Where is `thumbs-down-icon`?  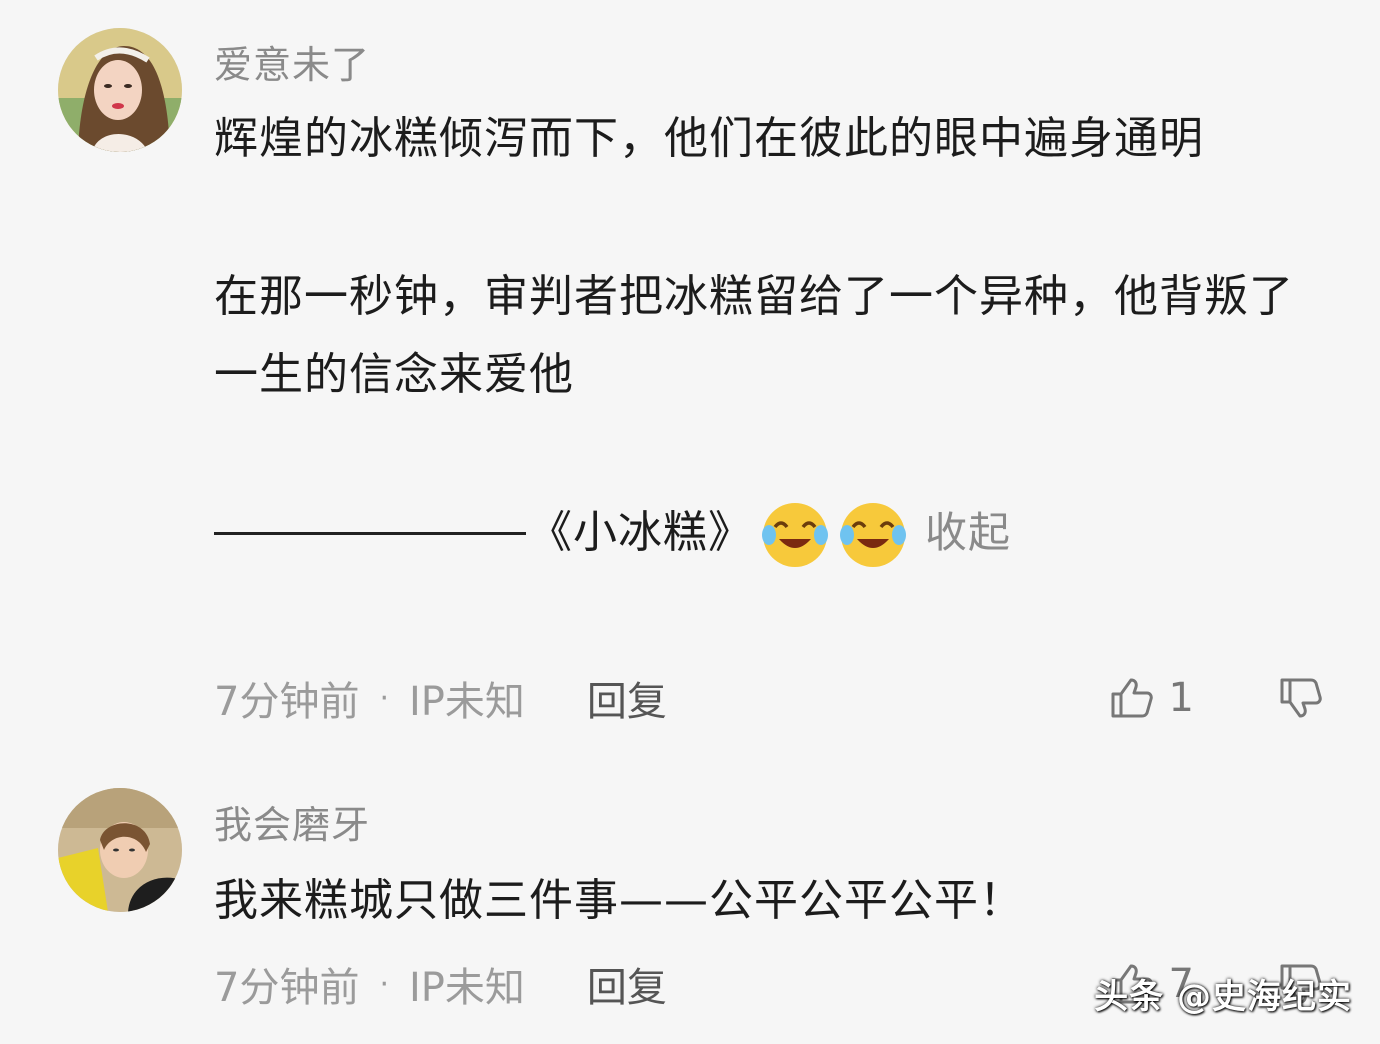
thumbs-down-icon is located at coordinates (1300, 698).